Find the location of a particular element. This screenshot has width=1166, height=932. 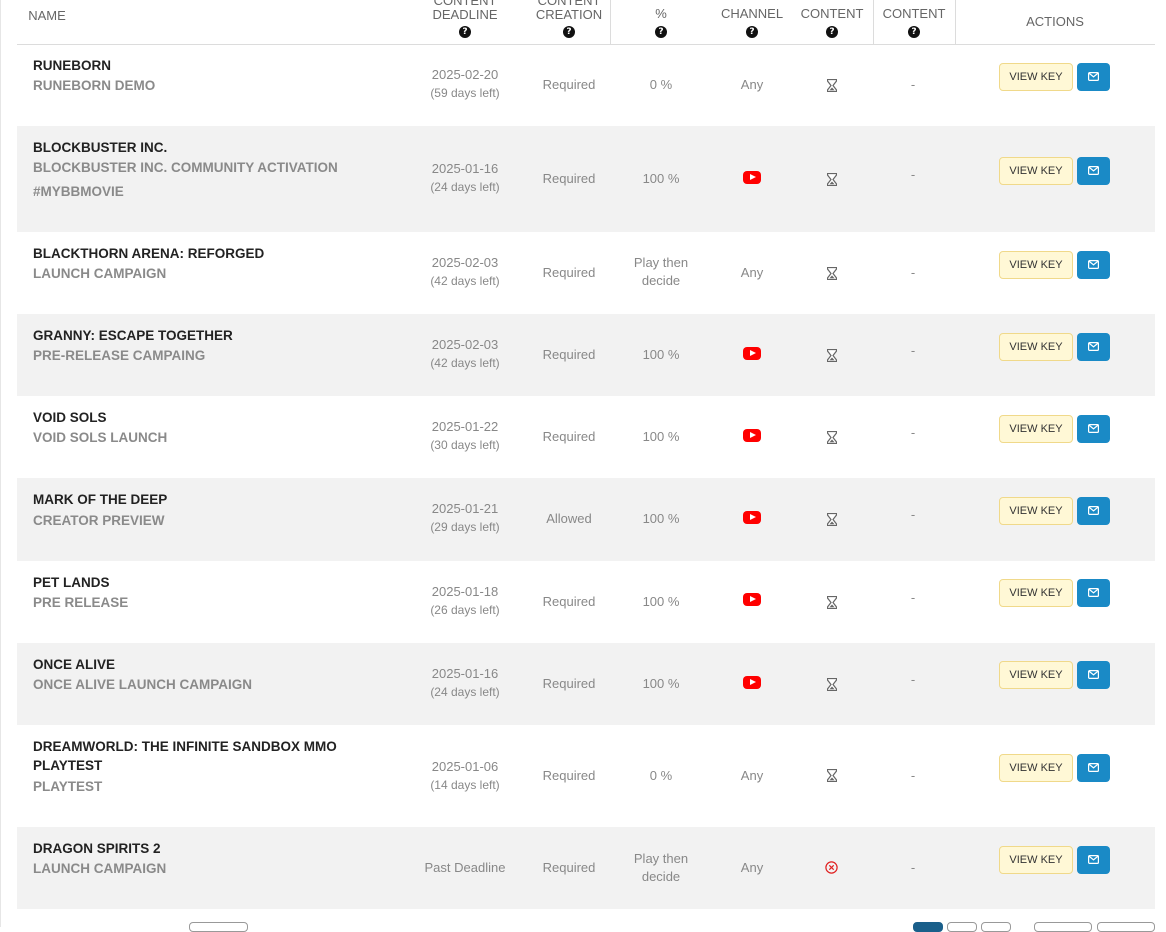

page-left-border is located at coordinates (0, 463).